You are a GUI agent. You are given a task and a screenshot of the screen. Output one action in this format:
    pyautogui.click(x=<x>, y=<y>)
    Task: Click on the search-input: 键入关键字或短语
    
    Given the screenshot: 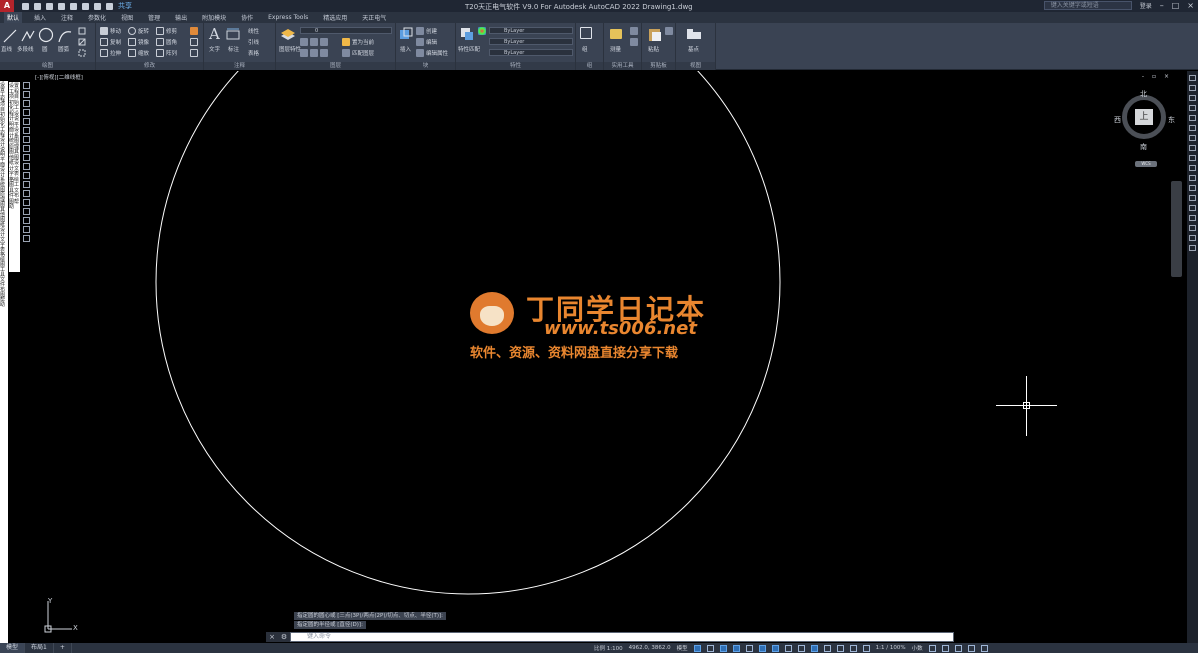 What is the action you would take?
    pyautogui.click(x=1087, y=5)
    